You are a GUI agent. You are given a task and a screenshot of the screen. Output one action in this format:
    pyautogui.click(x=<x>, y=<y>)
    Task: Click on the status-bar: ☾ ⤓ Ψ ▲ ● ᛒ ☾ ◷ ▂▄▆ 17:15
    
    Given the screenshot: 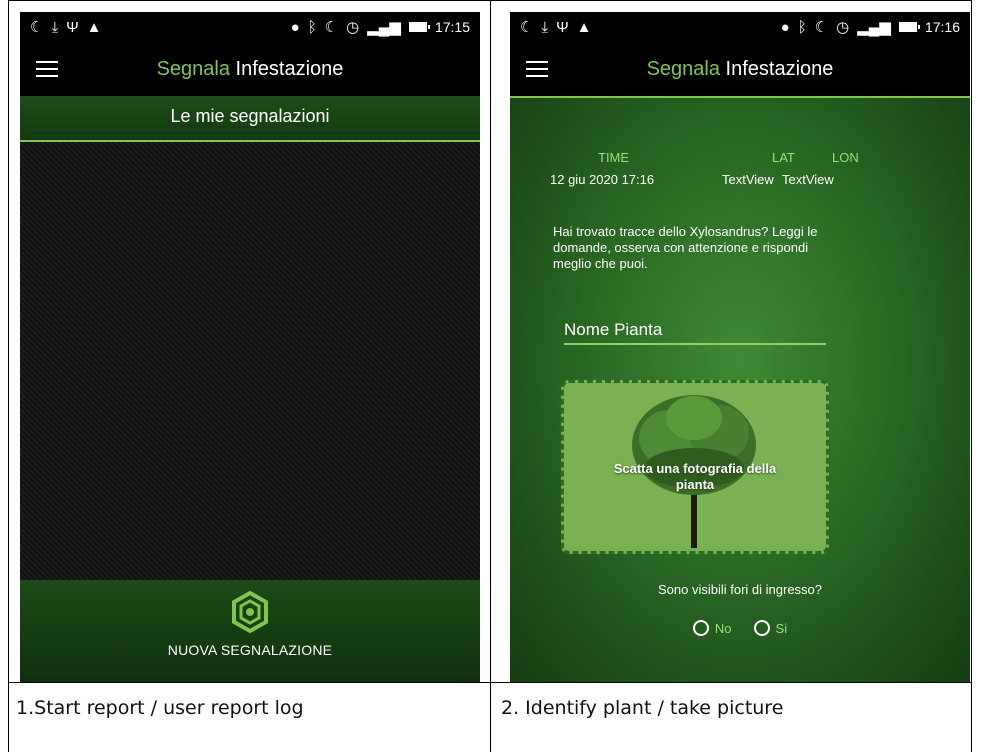 What is the action you would take?
    pyautogui.click(x=250, y=27)
    